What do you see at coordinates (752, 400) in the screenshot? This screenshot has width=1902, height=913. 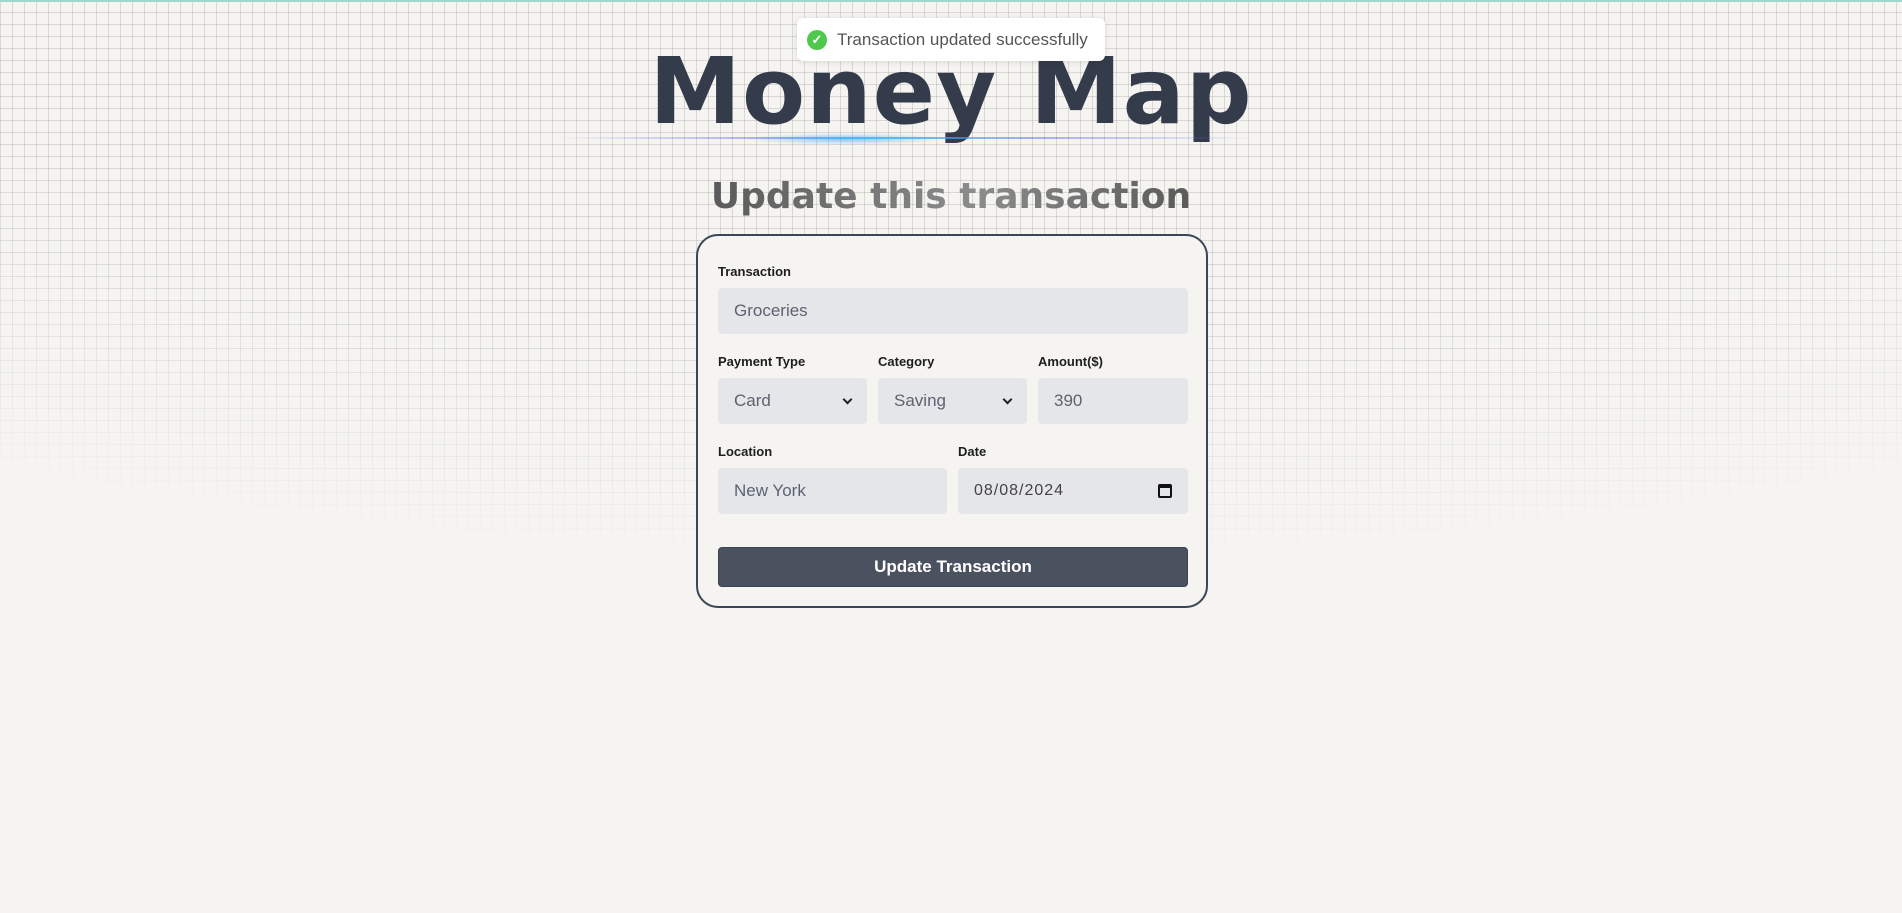 I see `payment-type-value: Card` at bounding box center [752, 400].